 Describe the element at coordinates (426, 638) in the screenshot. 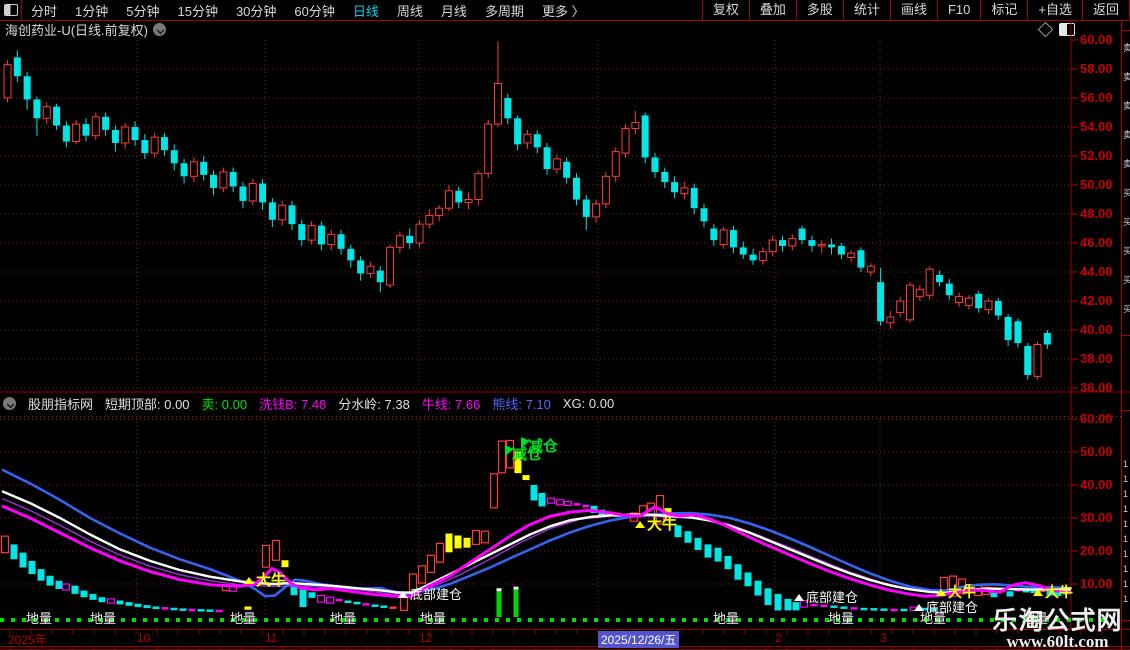

I see `date-label-3: 12` at that location.